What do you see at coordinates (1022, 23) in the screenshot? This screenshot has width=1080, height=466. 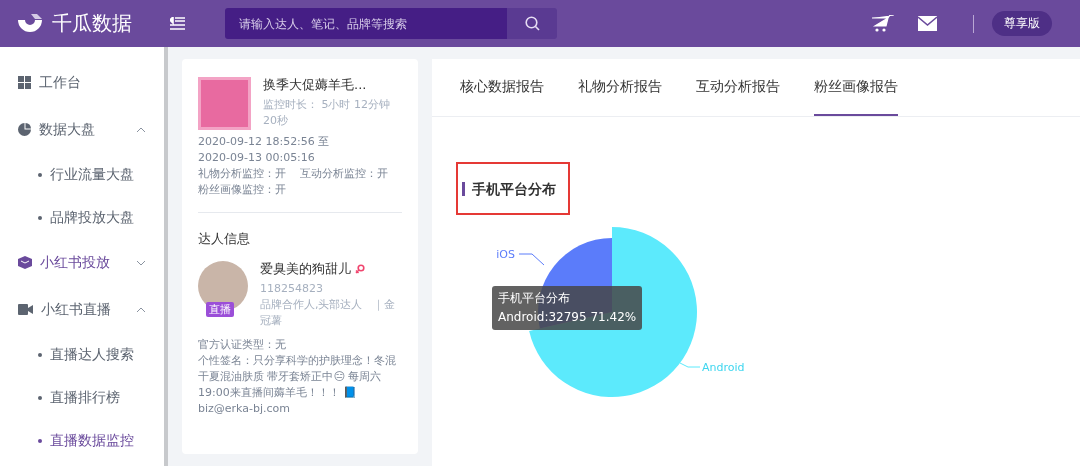 I see `plan-button: 尊享版` at bounding box center [1022, 23].